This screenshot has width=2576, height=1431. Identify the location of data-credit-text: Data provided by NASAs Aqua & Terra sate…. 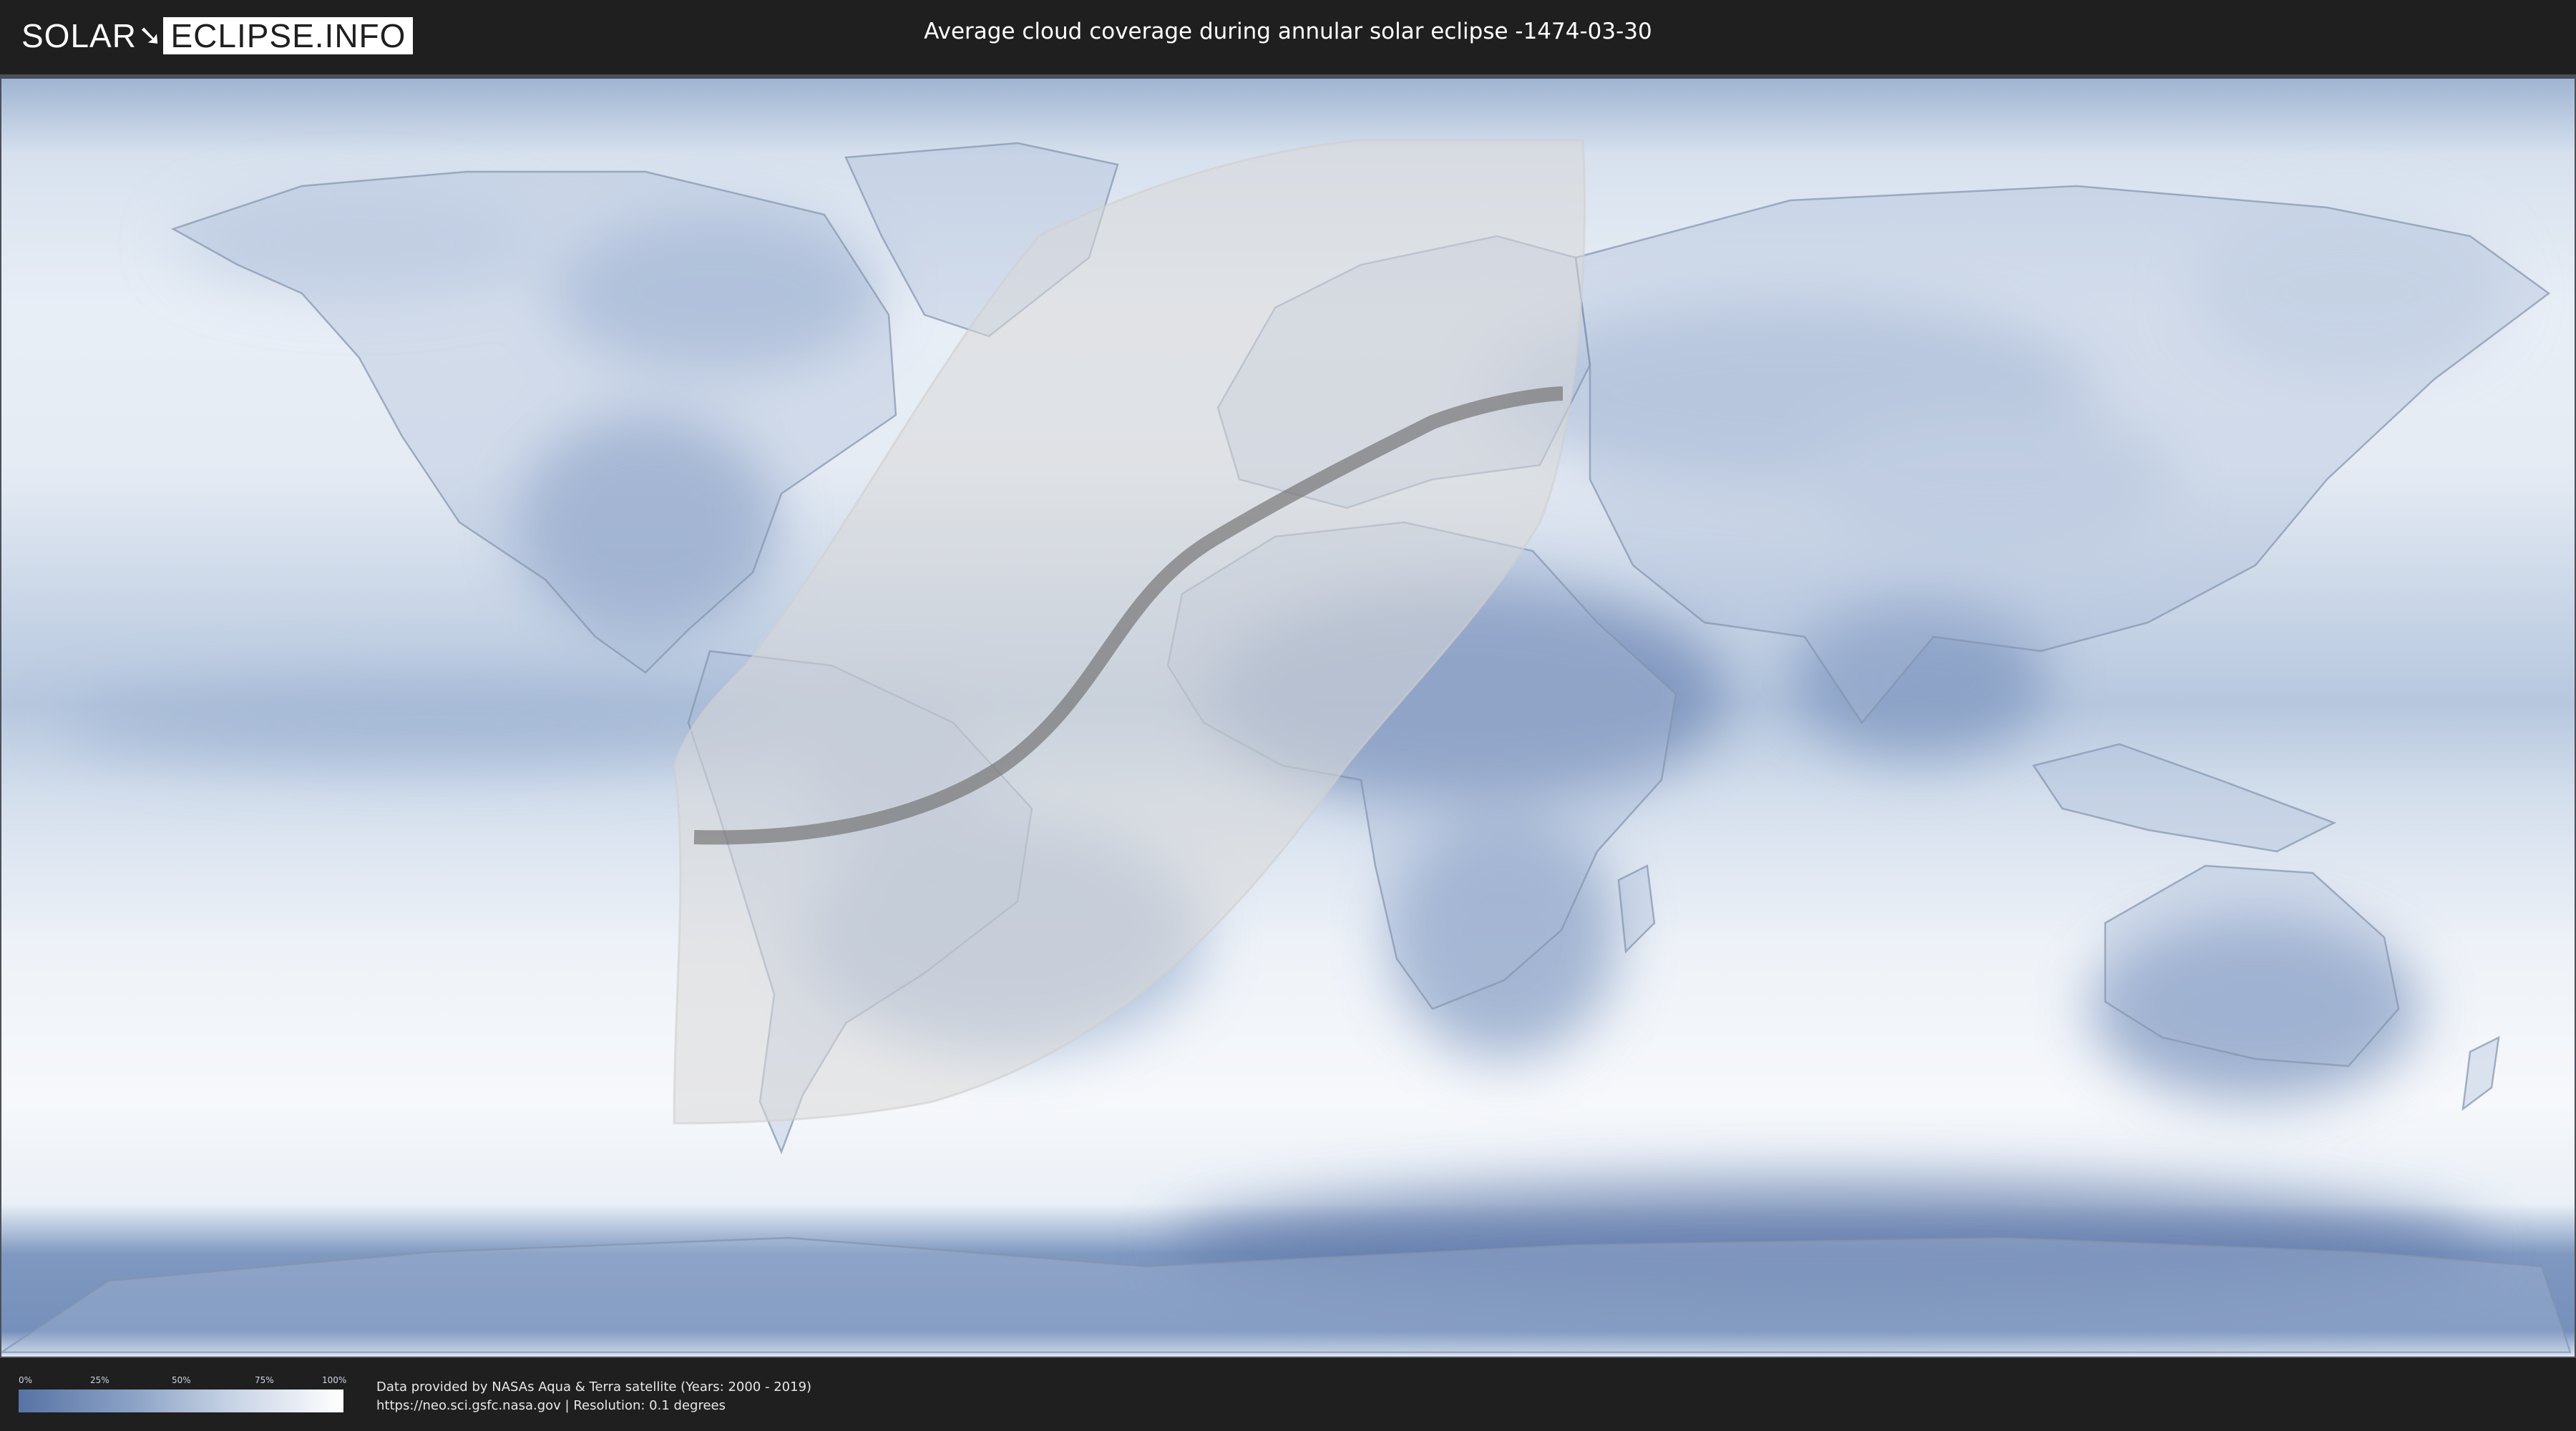
(594, 1387).